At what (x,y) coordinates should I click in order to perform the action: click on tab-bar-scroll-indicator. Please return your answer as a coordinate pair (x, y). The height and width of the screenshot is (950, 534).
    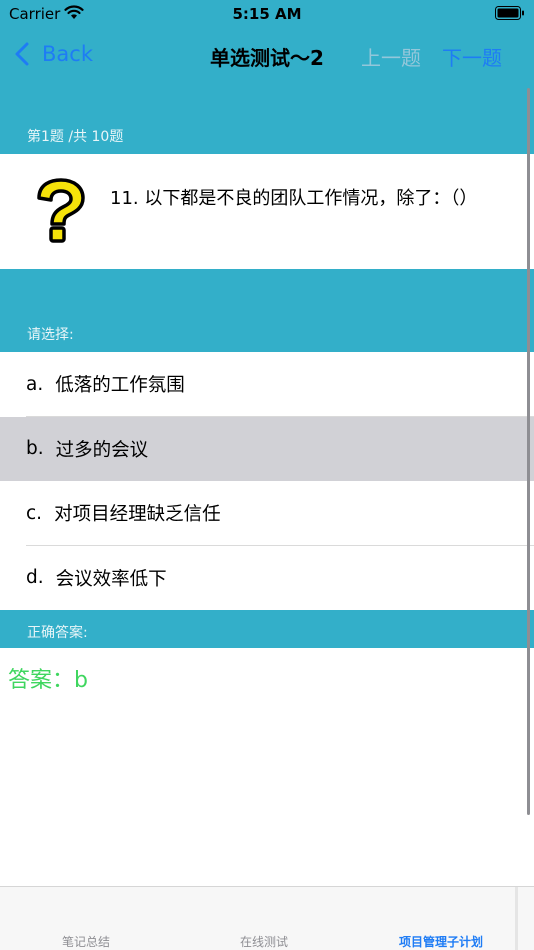
    Looking at the image, I should click on (516, 918).